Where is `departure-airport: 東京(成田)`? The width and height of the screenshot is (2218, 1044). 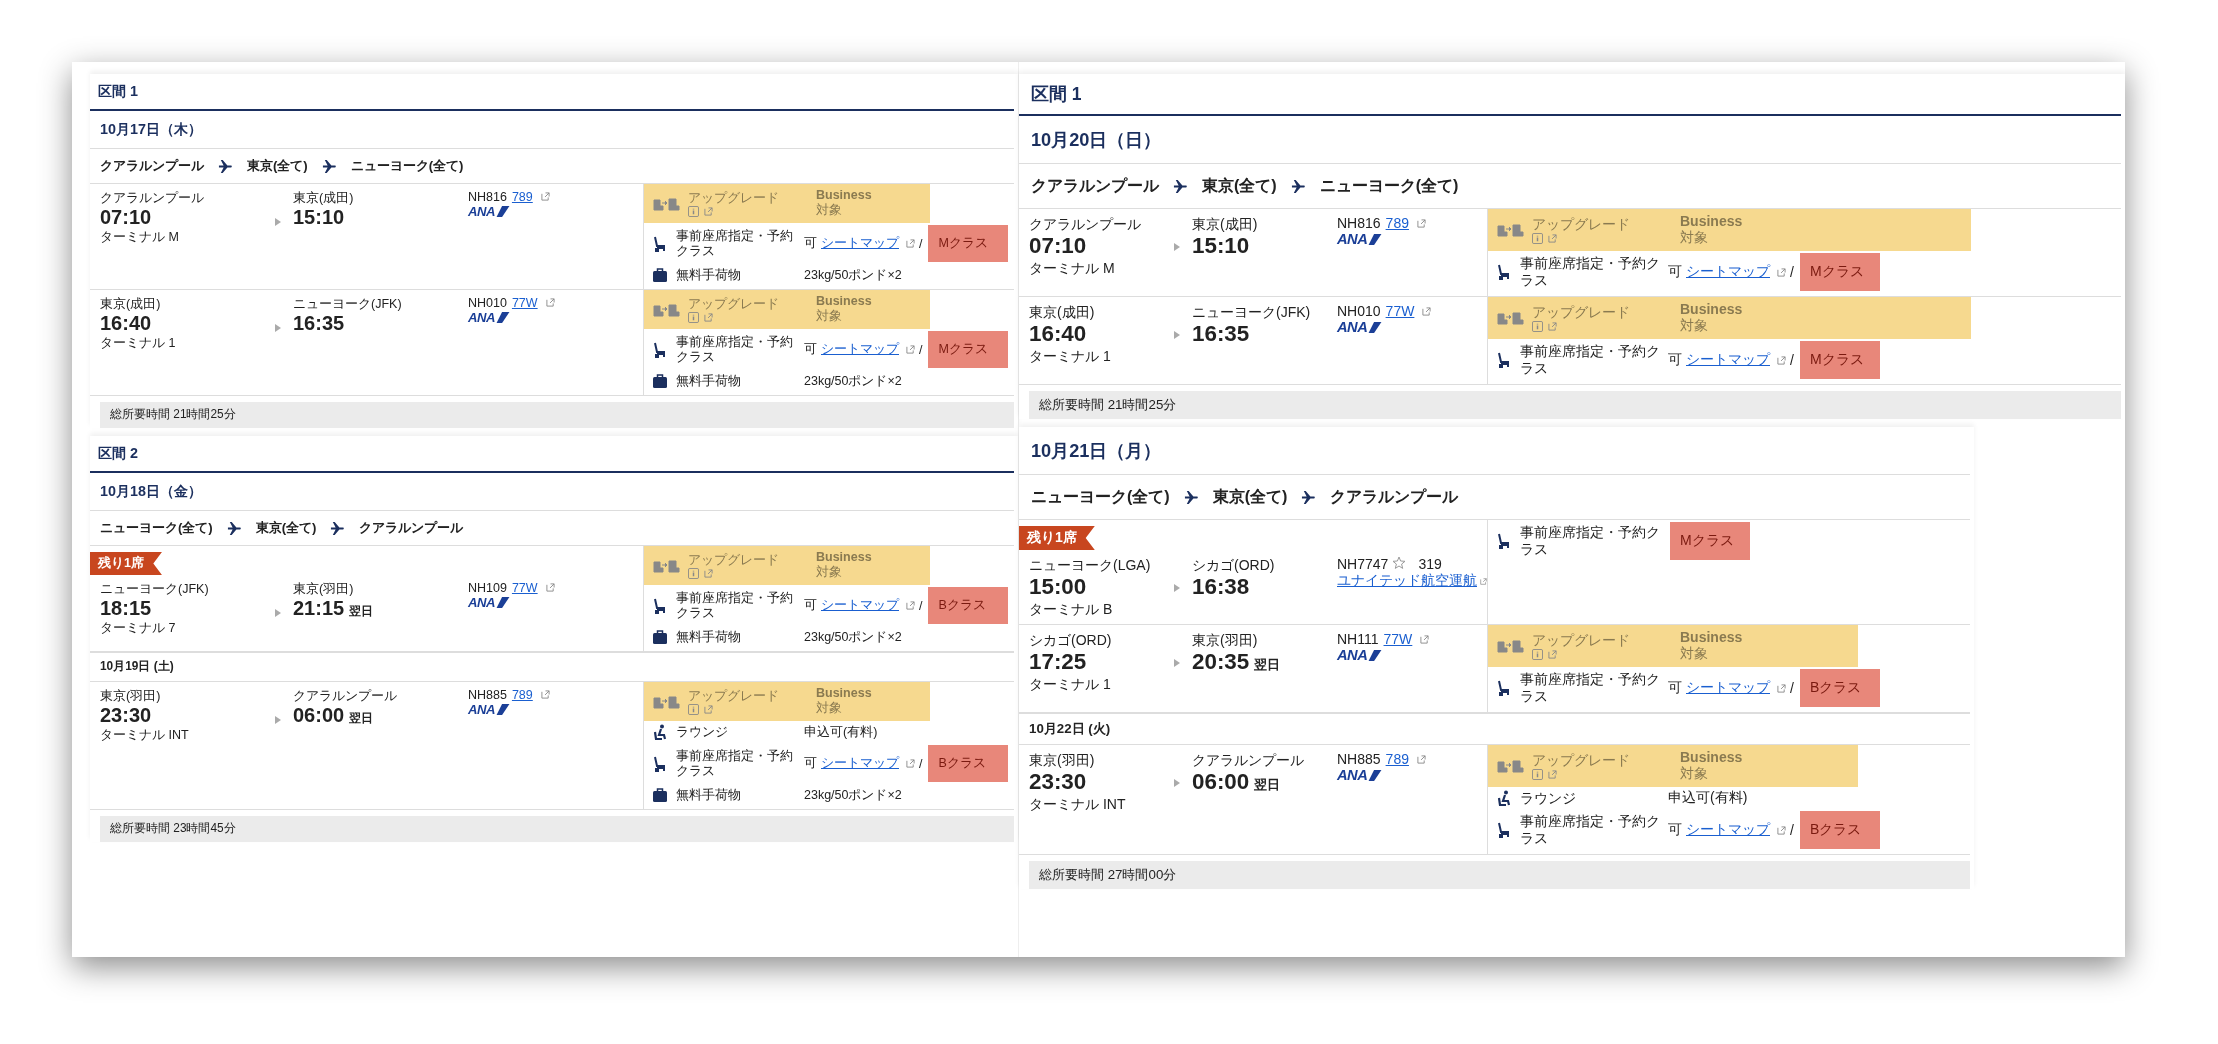
departure-airport: 東京(成田) is located at coordinates (131, 304).